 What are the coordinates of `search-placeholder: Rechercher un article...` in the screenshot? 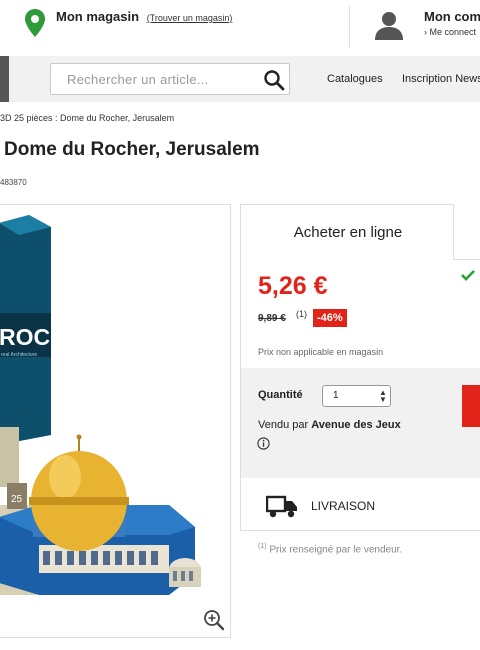 It's located at (138, 79).